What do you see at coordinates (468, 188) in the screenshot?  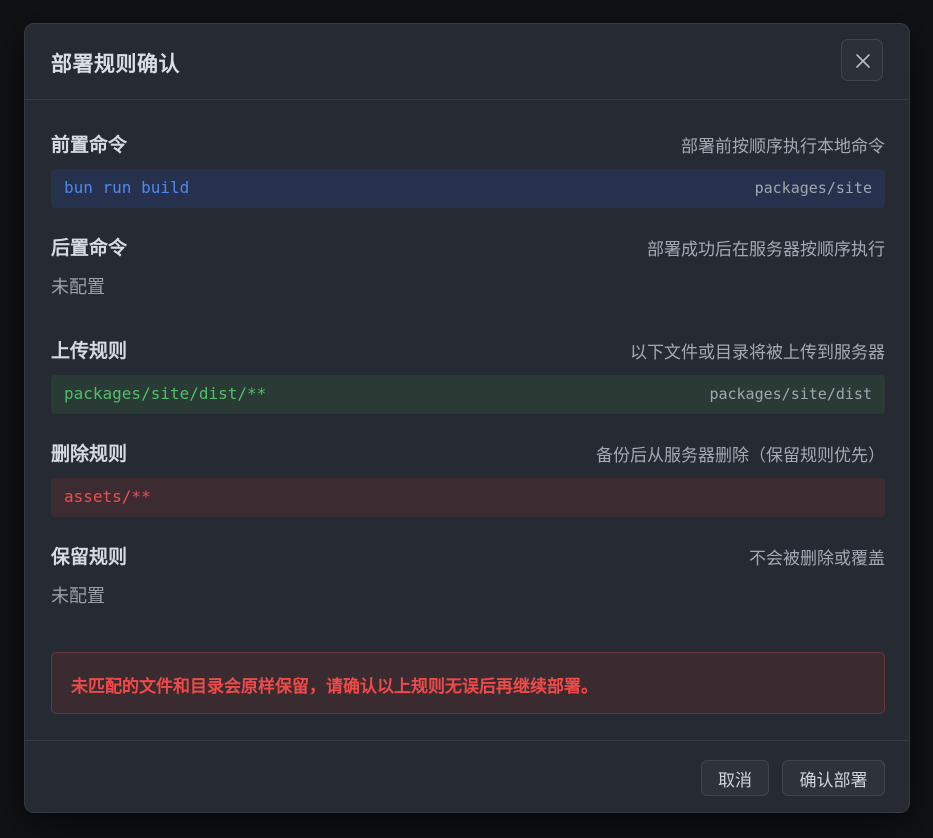 I see `pre-command-item: bun run build packages/site` at bounding box center [468, 188].